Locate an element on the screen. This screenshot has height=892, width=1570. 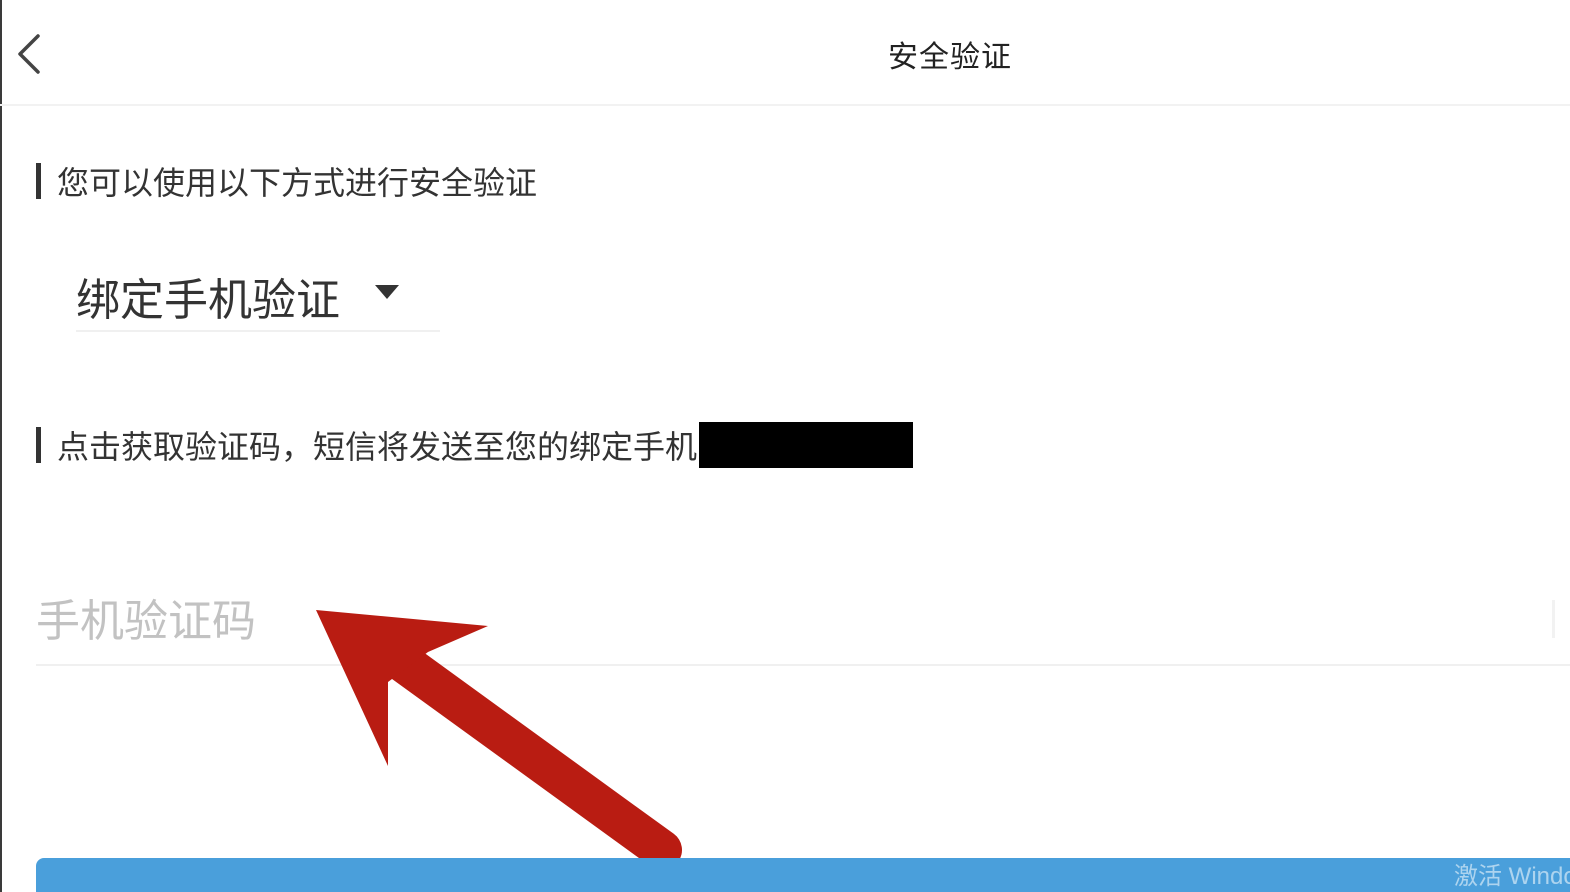
navigation-bar: 安全验证 is located at coordinates (785, 53).